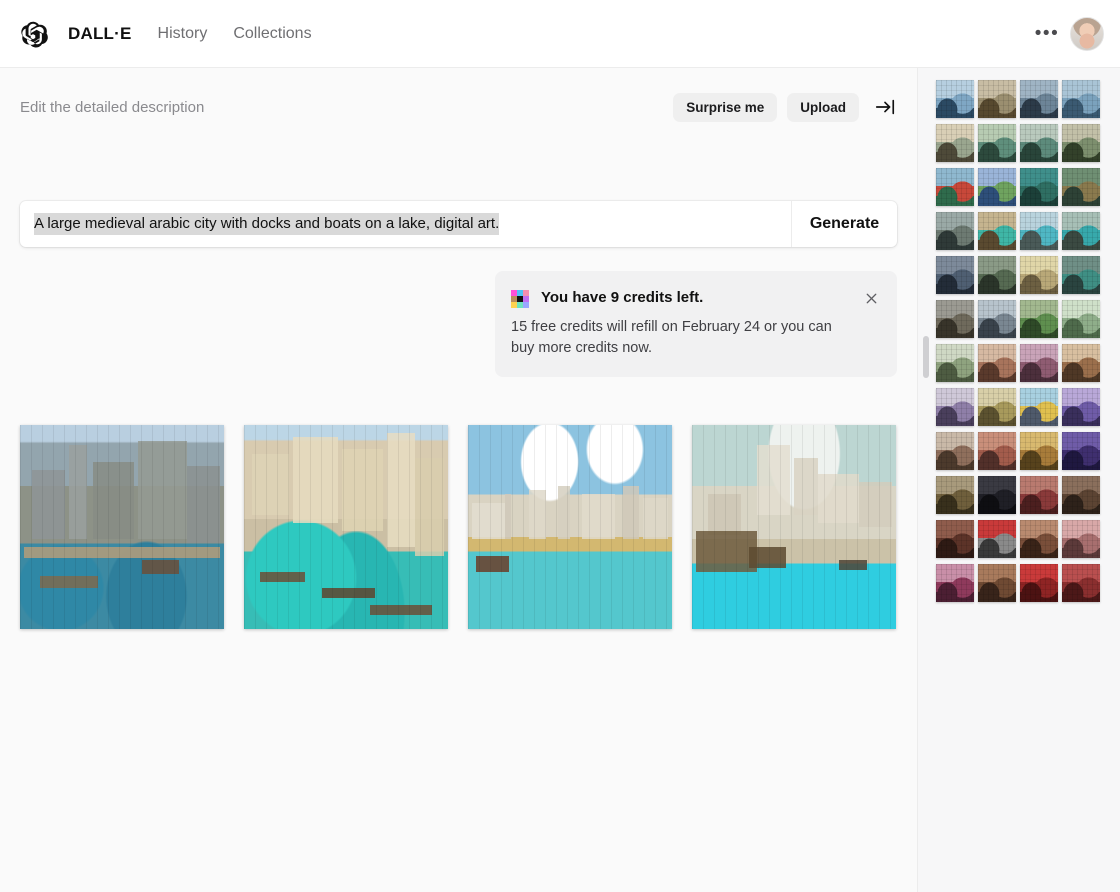  I want to click on prompt-label: Edit the detailed description, so click(112, 107).